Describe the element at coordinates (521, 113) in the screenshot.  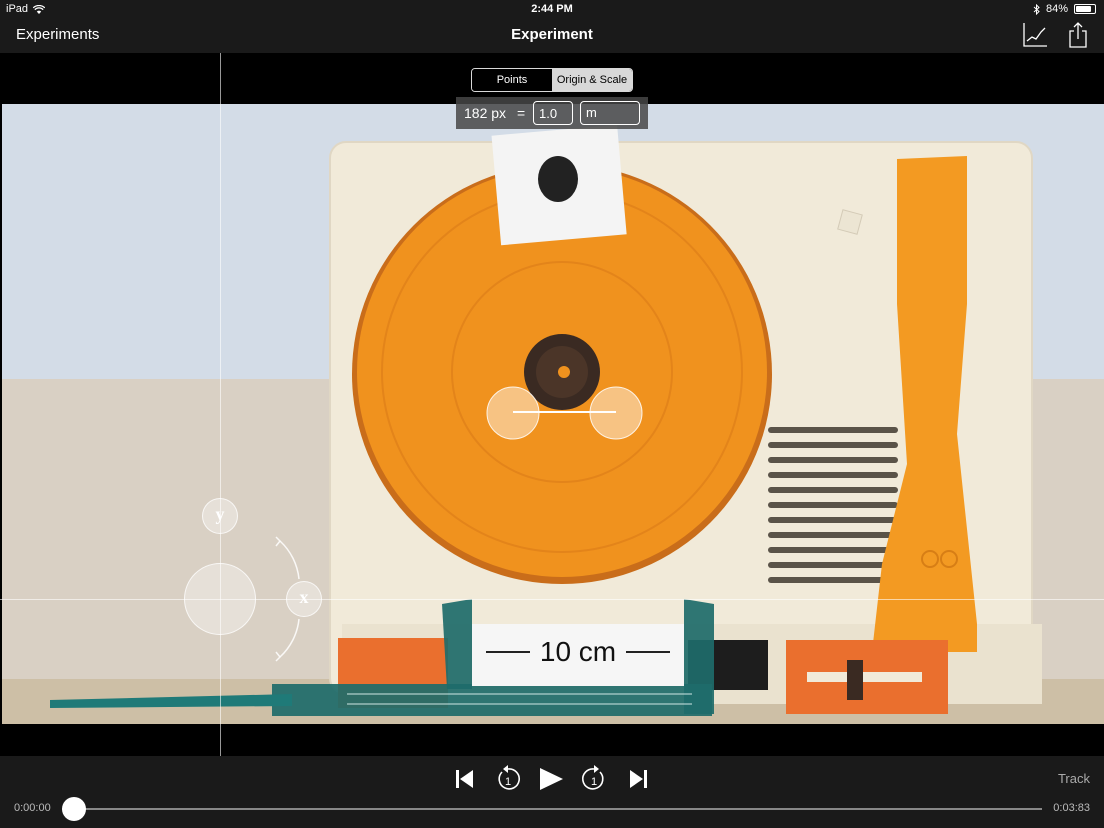
I see `scale-equals: =` at that location.